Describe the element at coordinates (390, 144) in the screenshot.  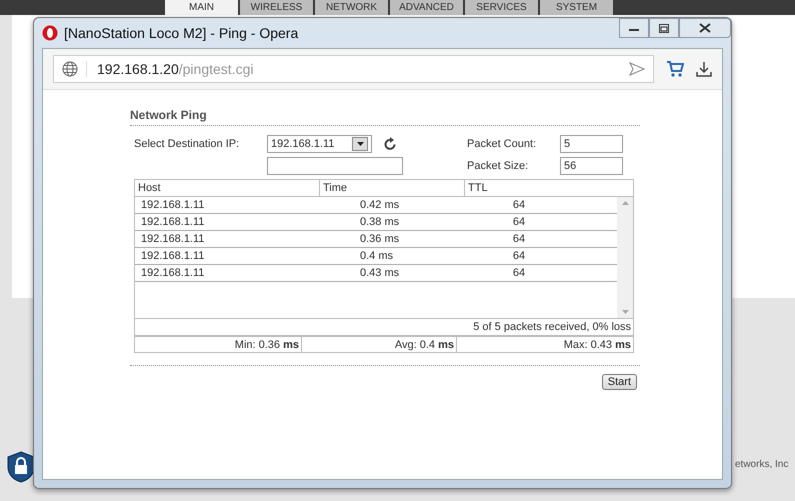
I see `refresh-icon` at that location.